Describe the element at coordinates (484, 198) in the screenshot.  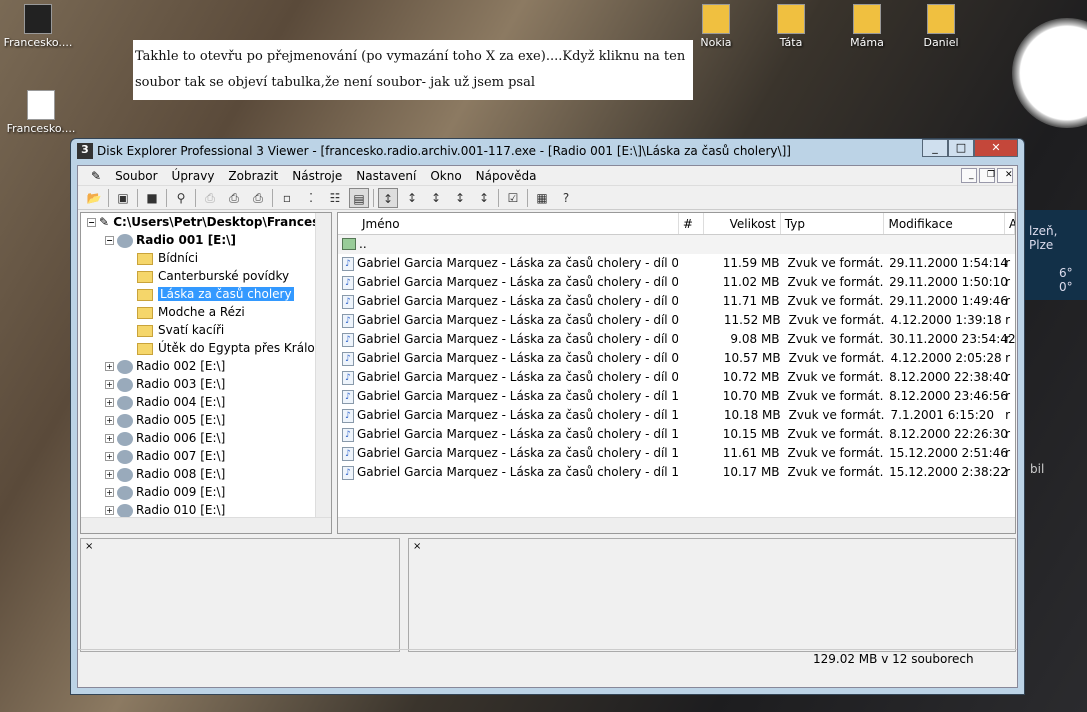
I see `sort-date-icon: ↕` at that location.